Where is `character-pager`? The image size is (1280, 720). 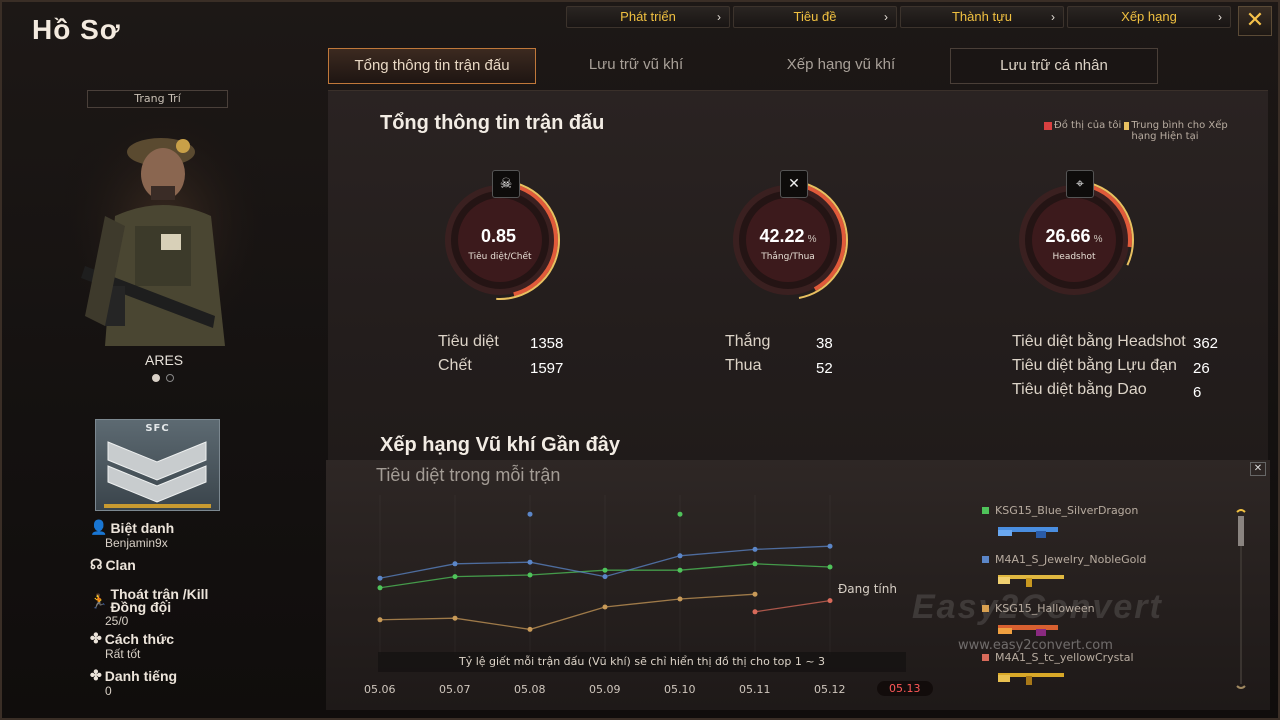
character-pager is located at coordinates (163, 378).